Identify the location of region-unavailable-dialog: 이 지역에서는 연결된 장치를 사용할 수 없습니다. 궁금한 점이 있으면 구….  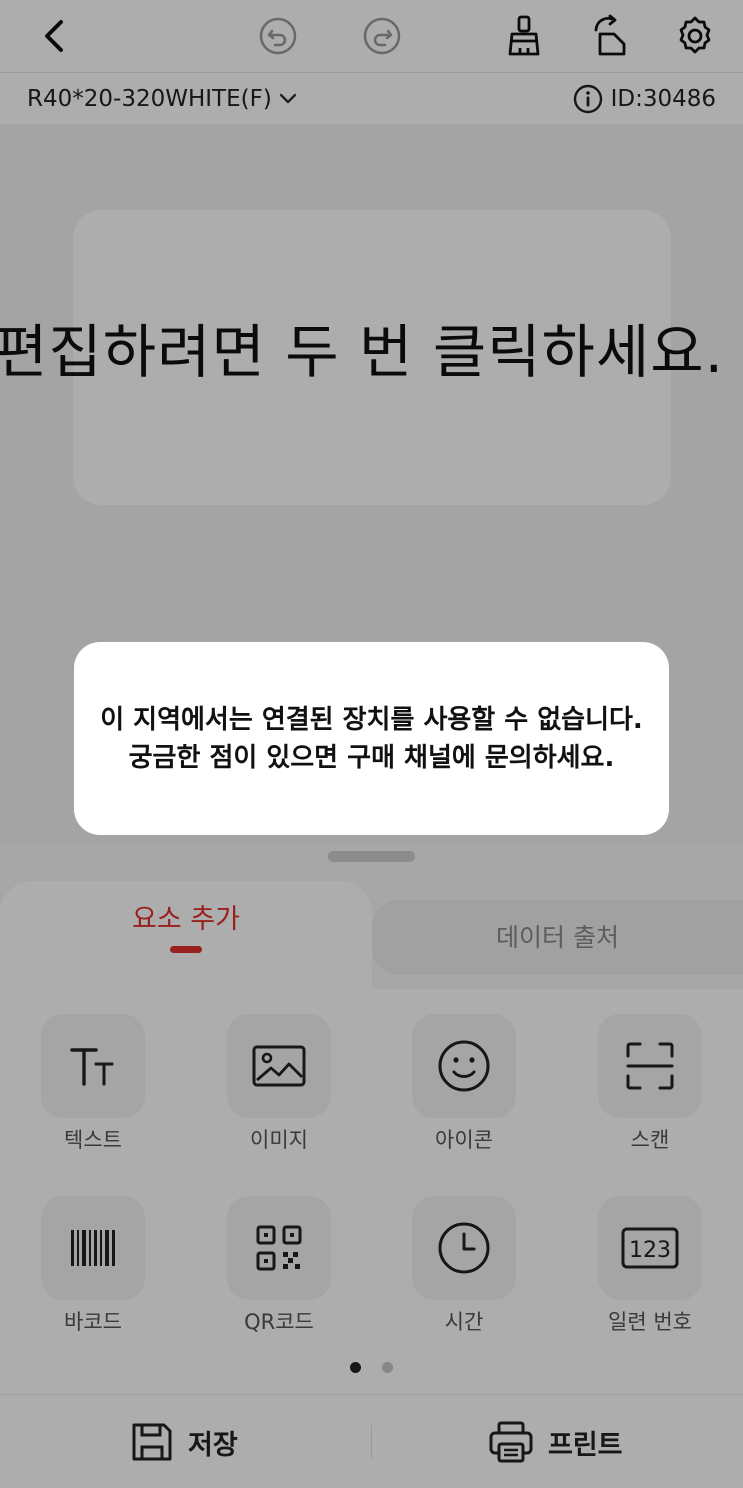
(371, 738).